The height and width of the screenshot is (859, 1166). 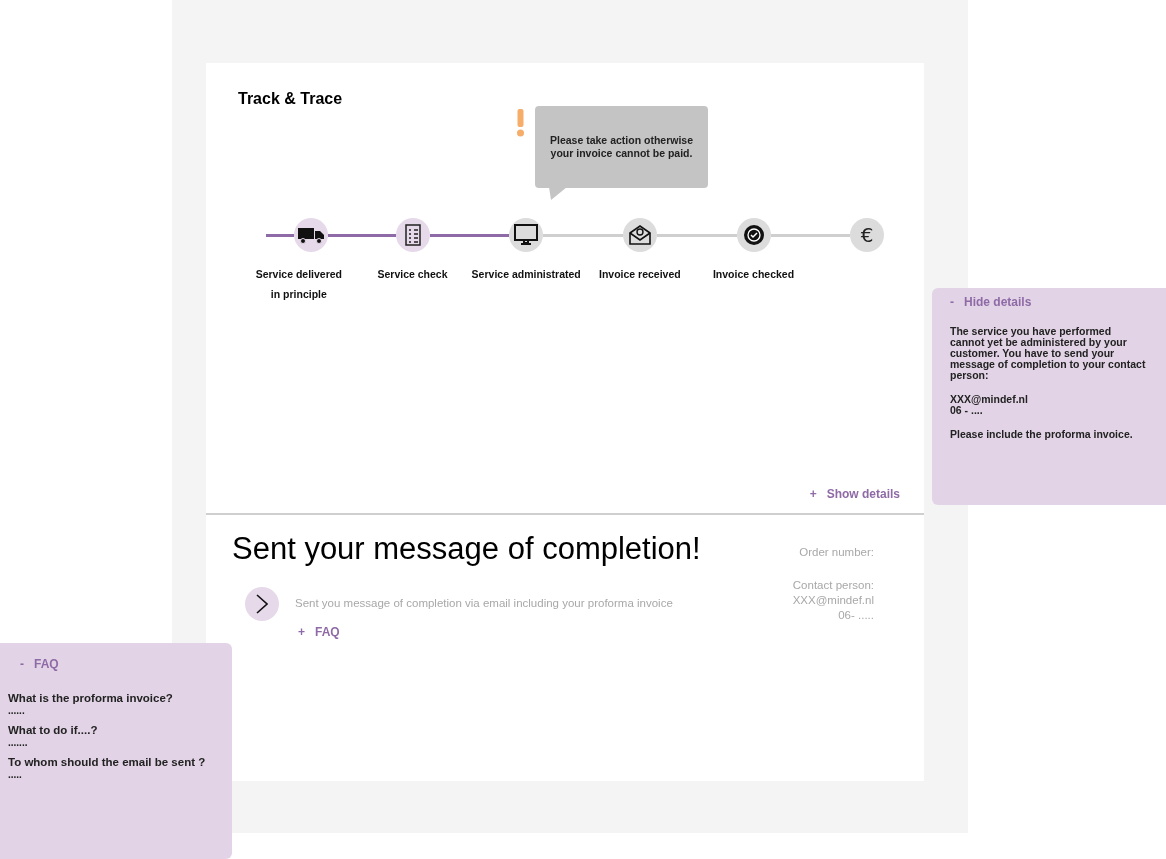 I want to click on faq-link: + FAQ, so click(x=520, y=632).